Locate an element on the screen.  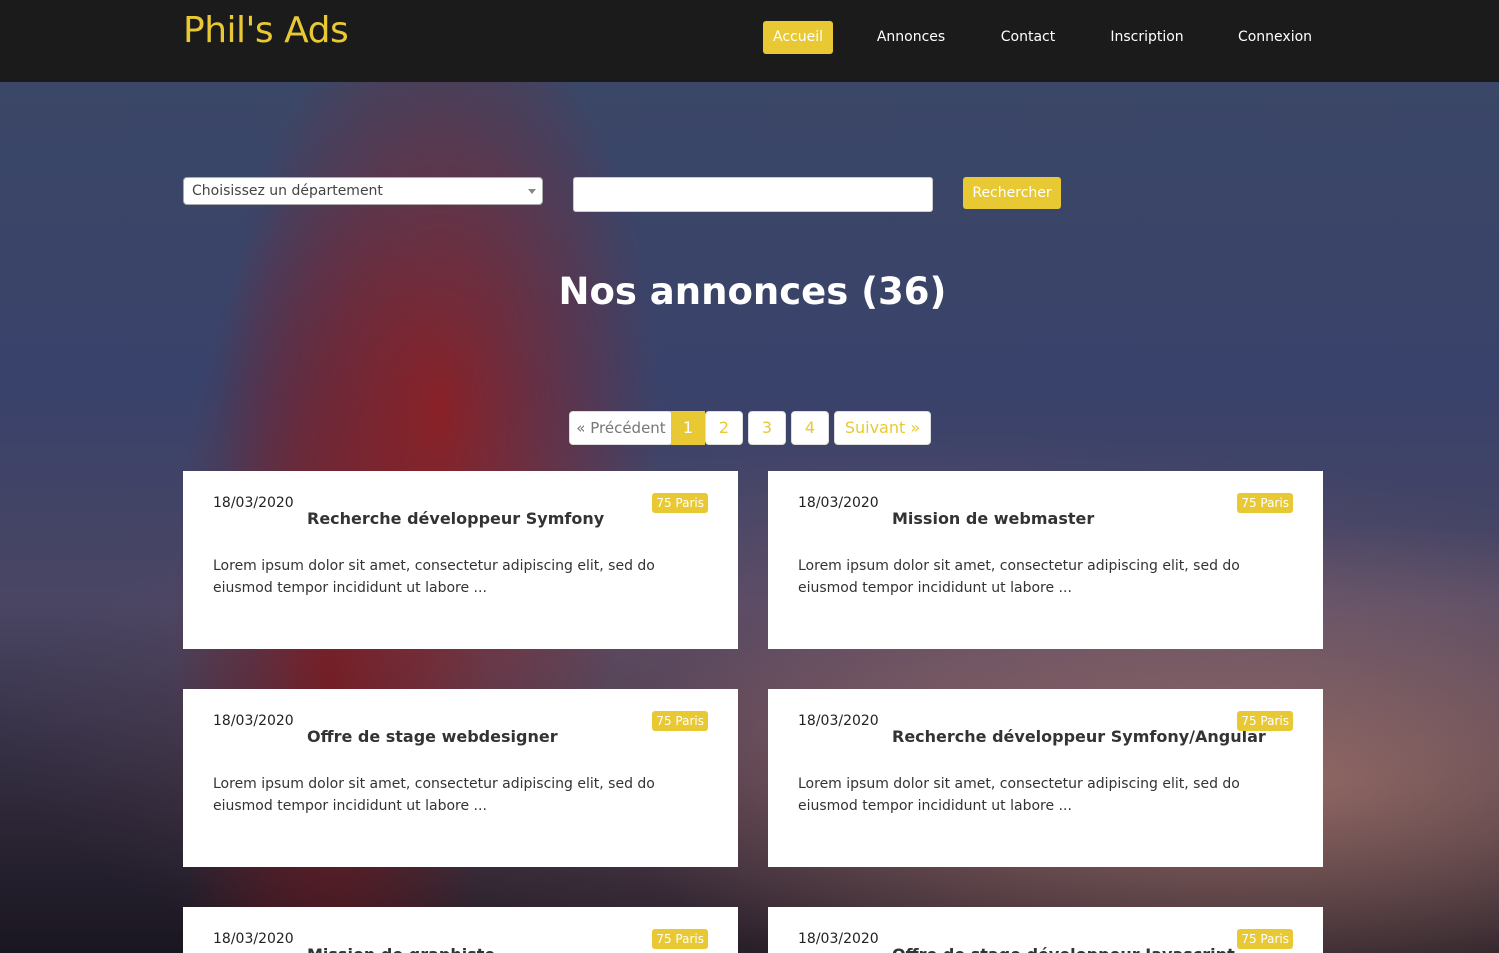
ad-card: 18/03/2020 Mission de graphiste 75 Paris is located at coordinates (460, 930).